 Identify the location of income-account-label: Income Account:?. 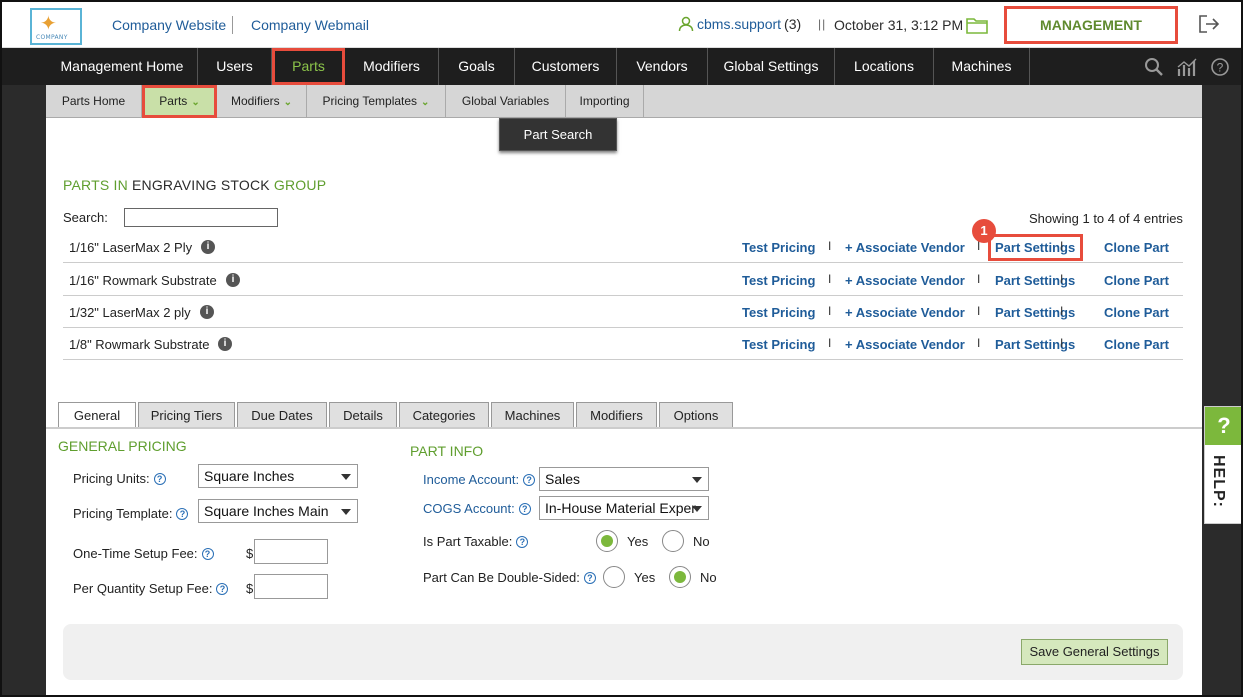
(479, 479).